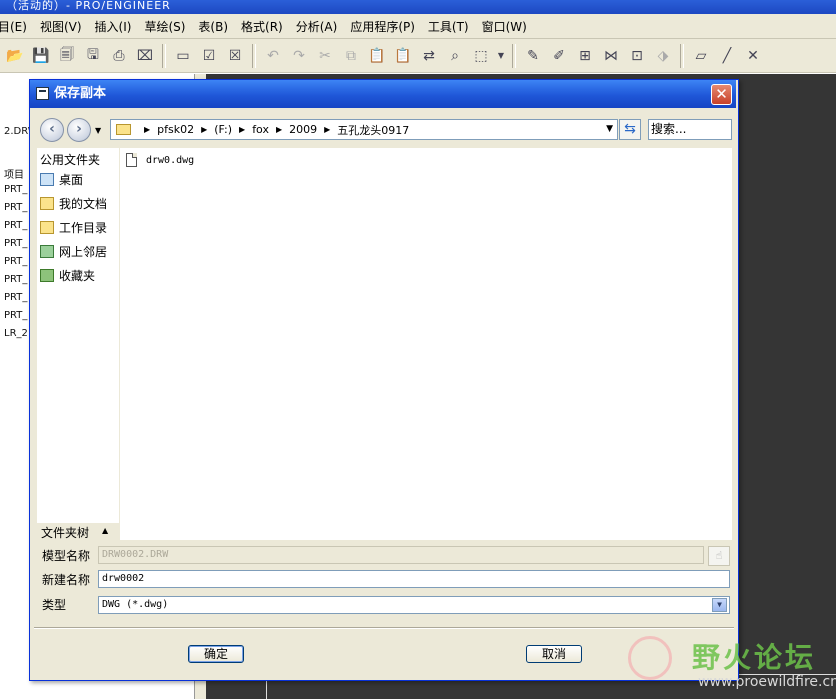 The height and width of the screenshot is (699, 836). Describe the element at coordinates (273, 56) in the screenshot. I see `undo-icon: ↶` at that location.